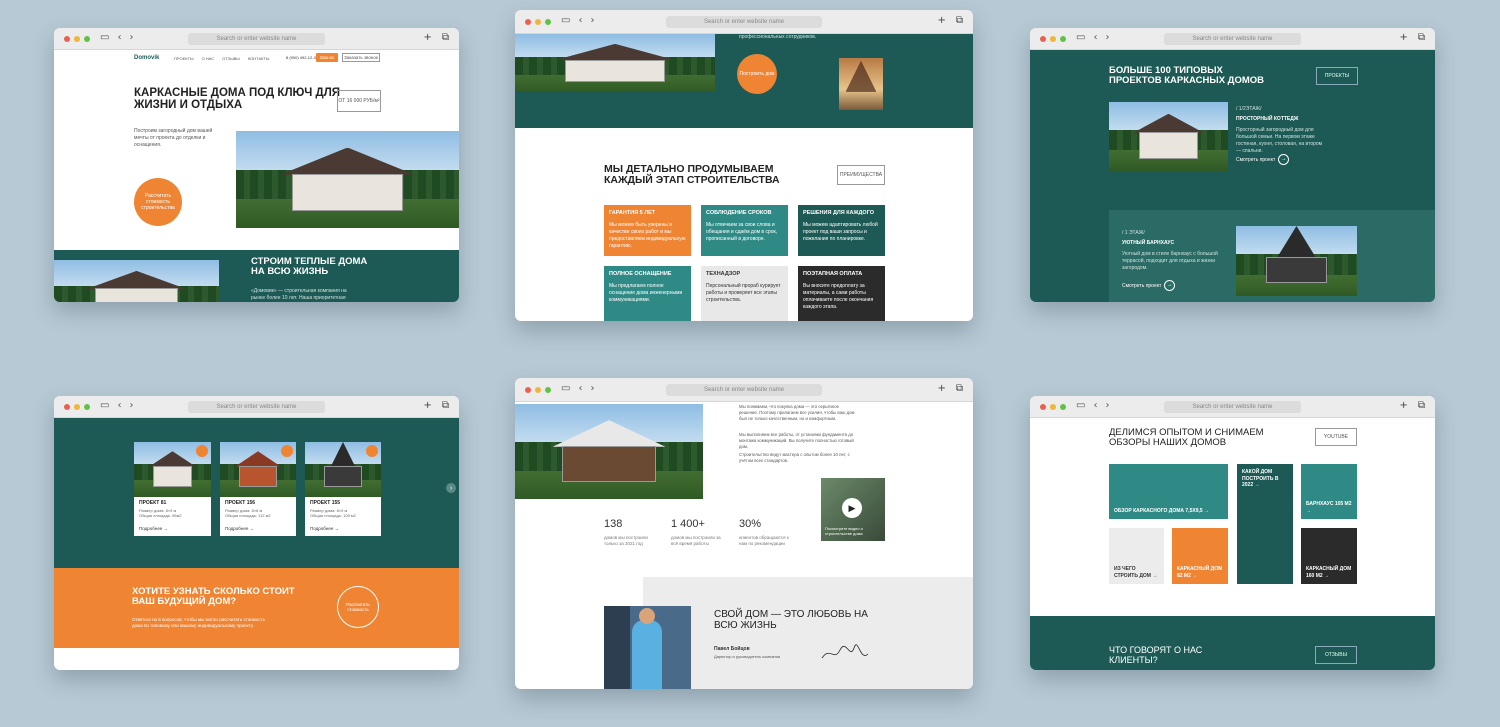 The image size is (1500, 727). What do you see at coordinates (1136, 556) in the screenshot?
I see `video-tile: ИЗ ЧЕГО СТРОИТЬ ДОМ →` at bounding box center [1136, 556].